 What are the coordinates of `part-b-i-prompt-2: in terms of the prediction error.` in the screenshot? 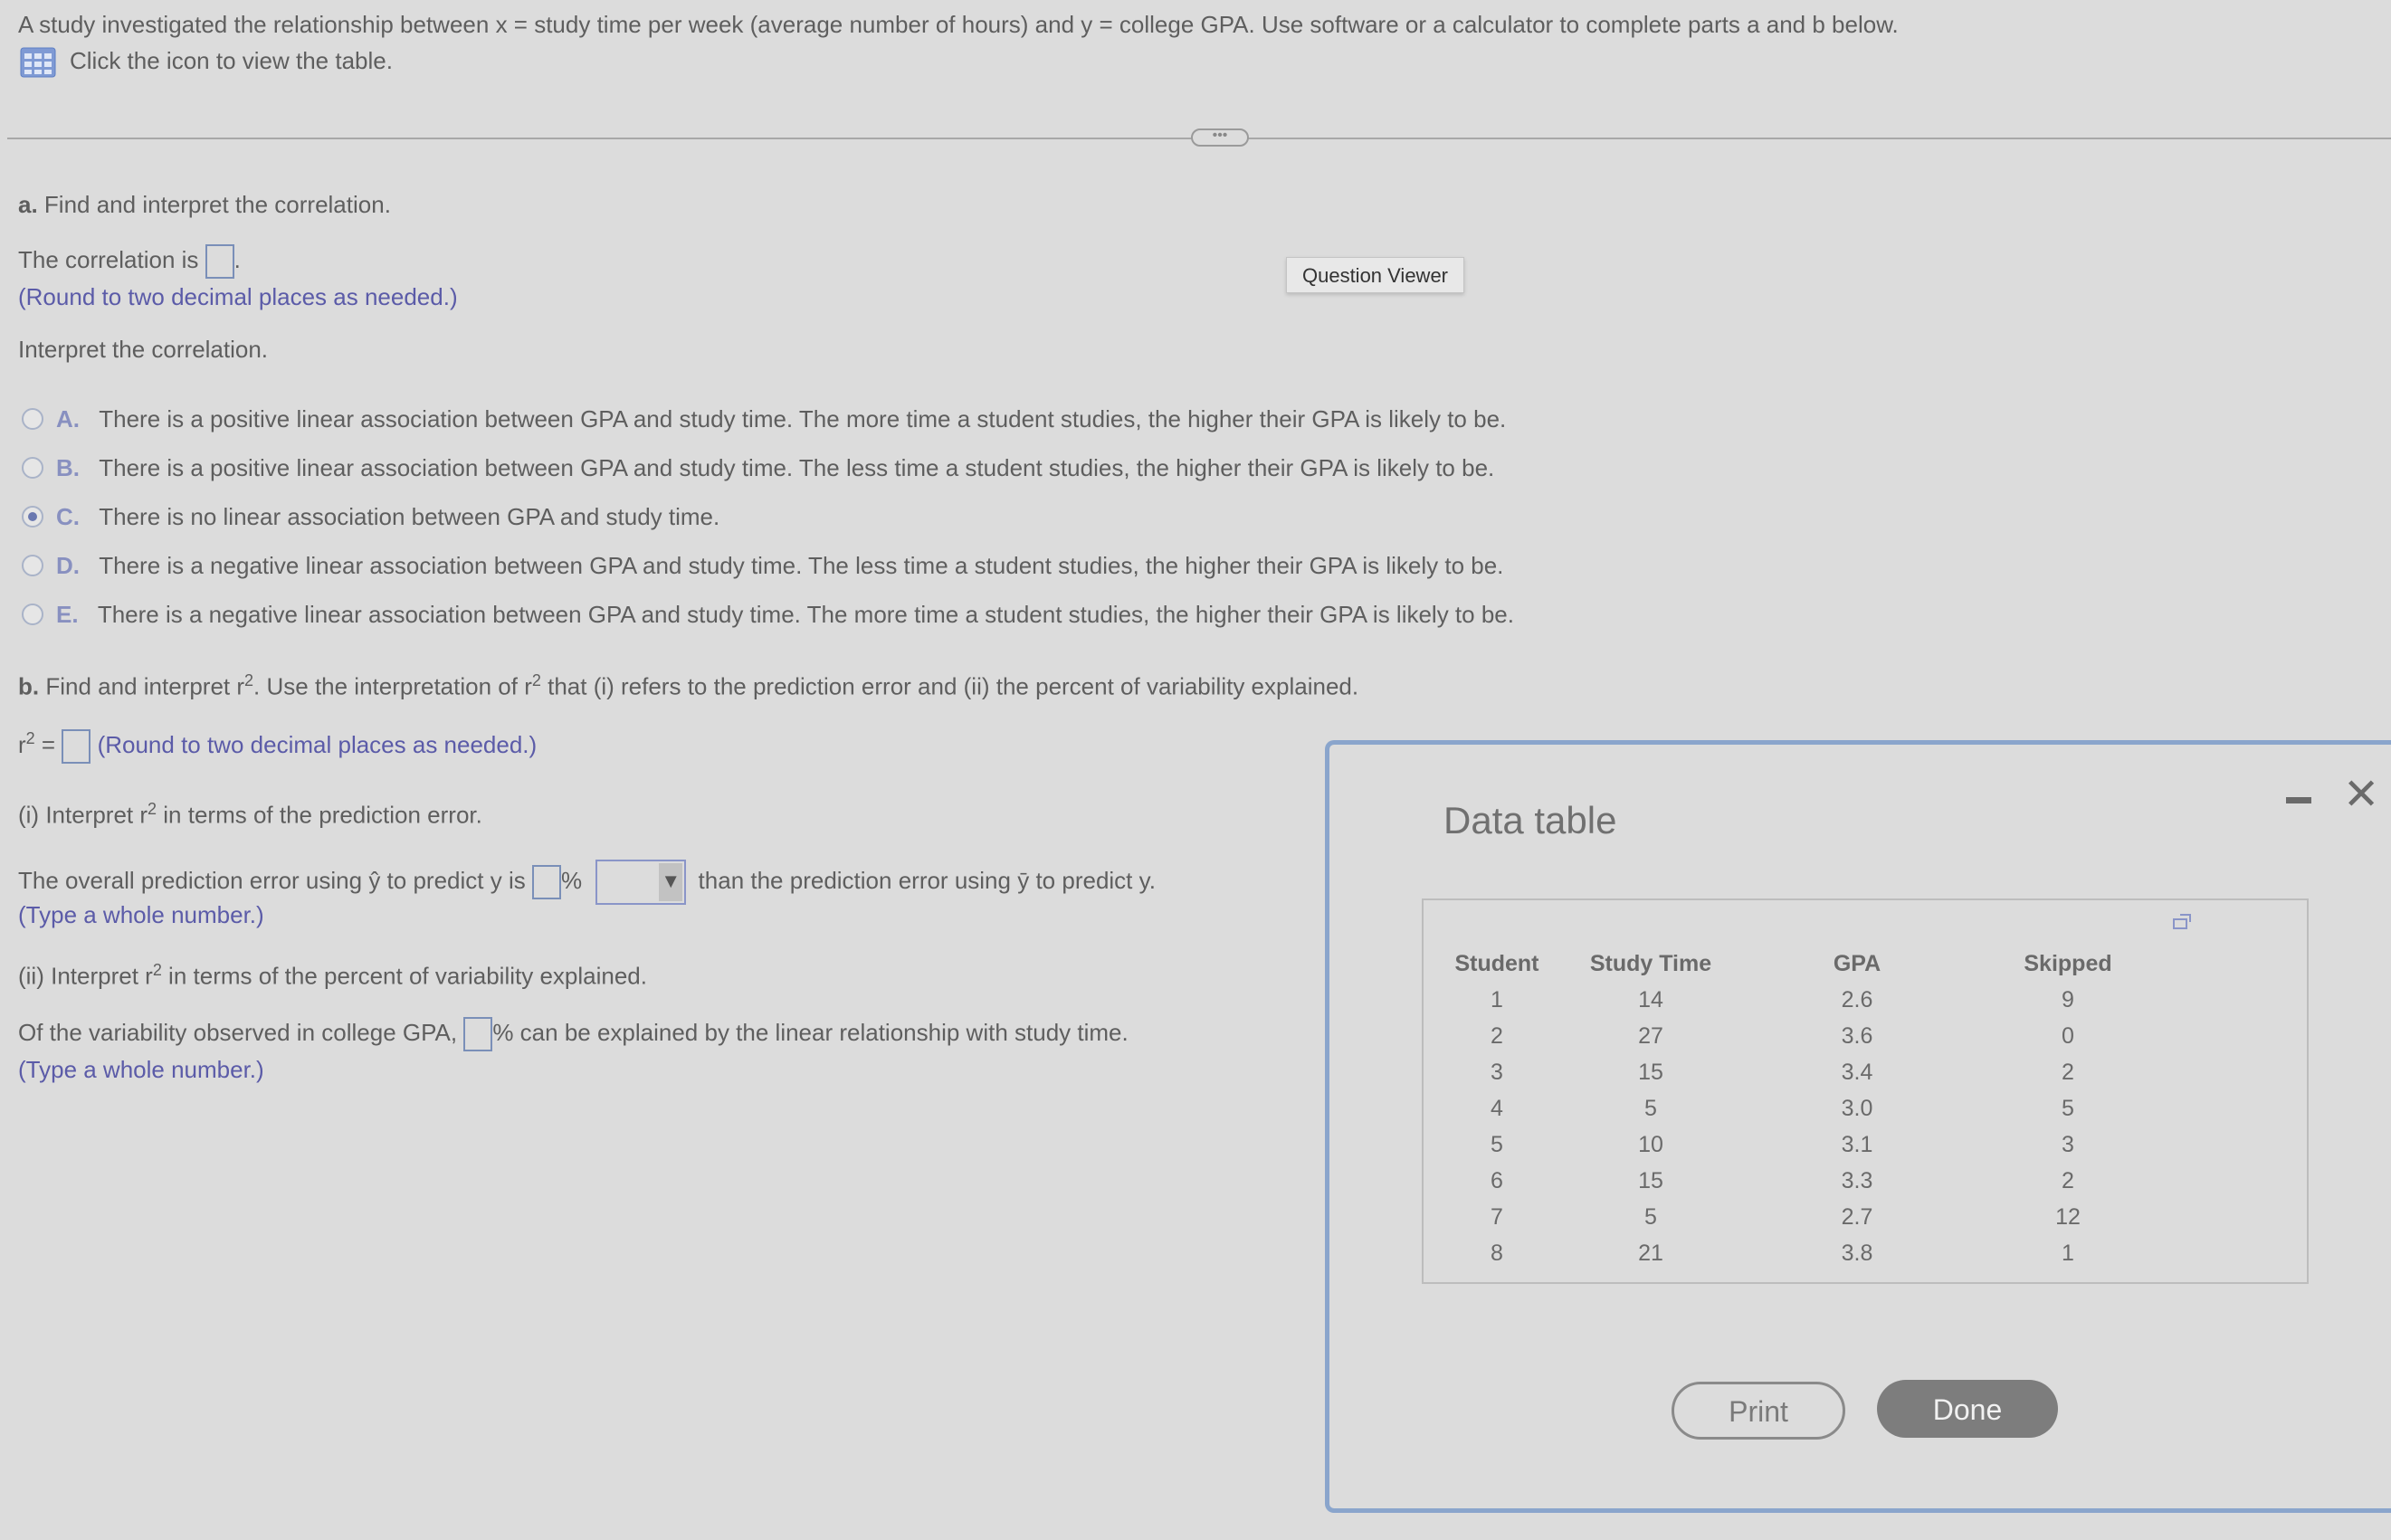 It's located at (319, 815).